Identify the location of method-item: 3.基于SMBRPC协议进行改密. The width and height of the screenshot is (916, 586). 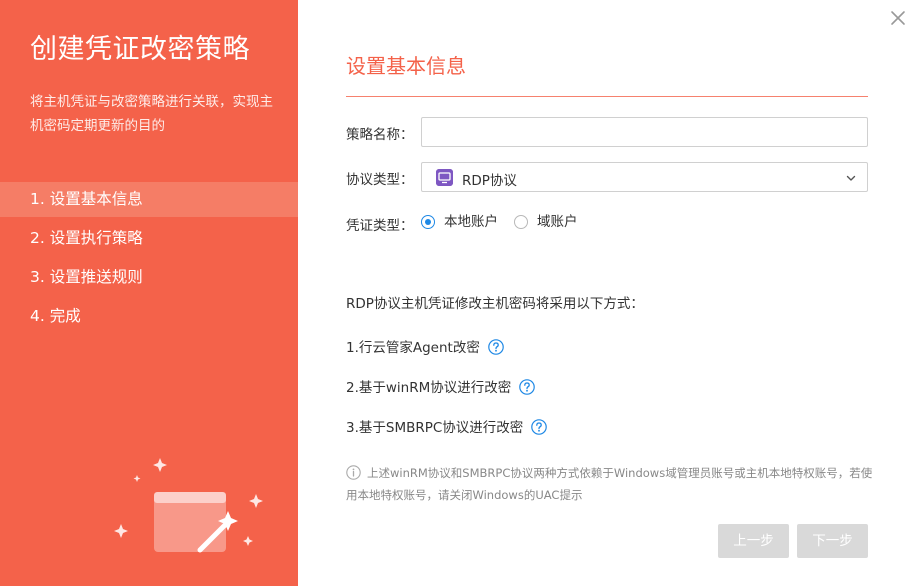
(447, 428).